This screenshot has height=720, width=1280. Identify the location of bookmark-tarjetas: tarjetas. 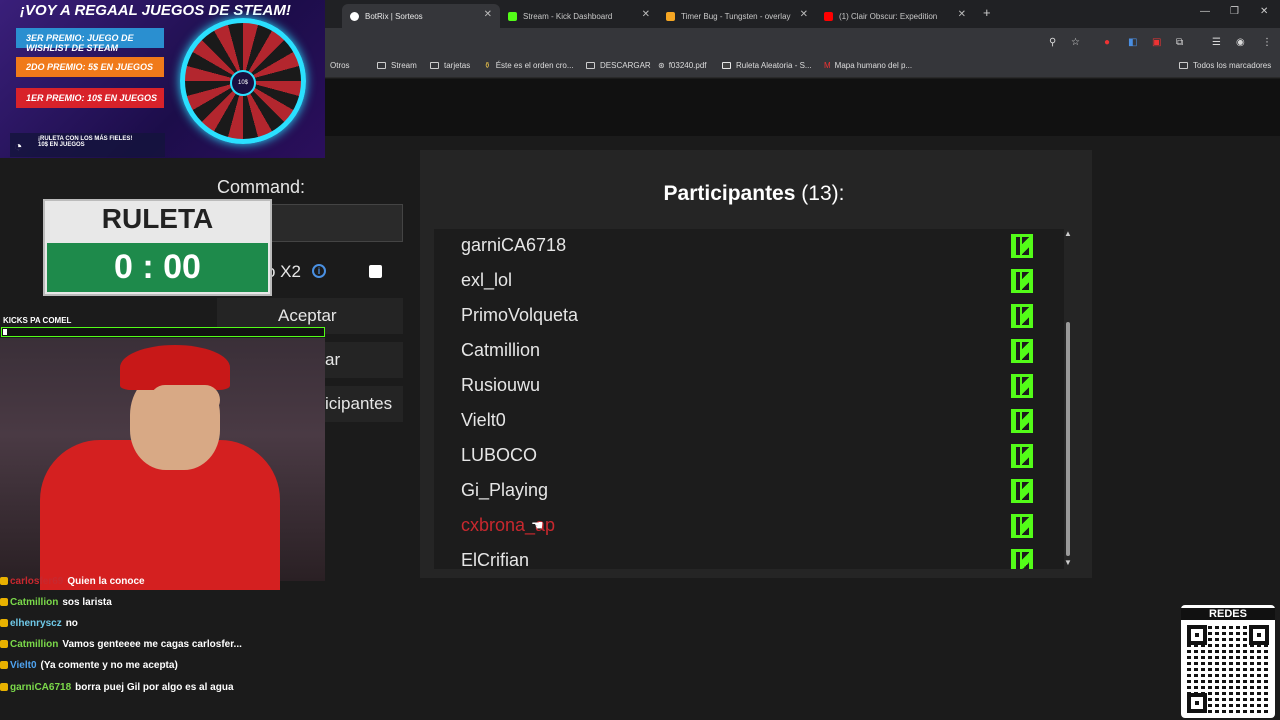
(450, 65).